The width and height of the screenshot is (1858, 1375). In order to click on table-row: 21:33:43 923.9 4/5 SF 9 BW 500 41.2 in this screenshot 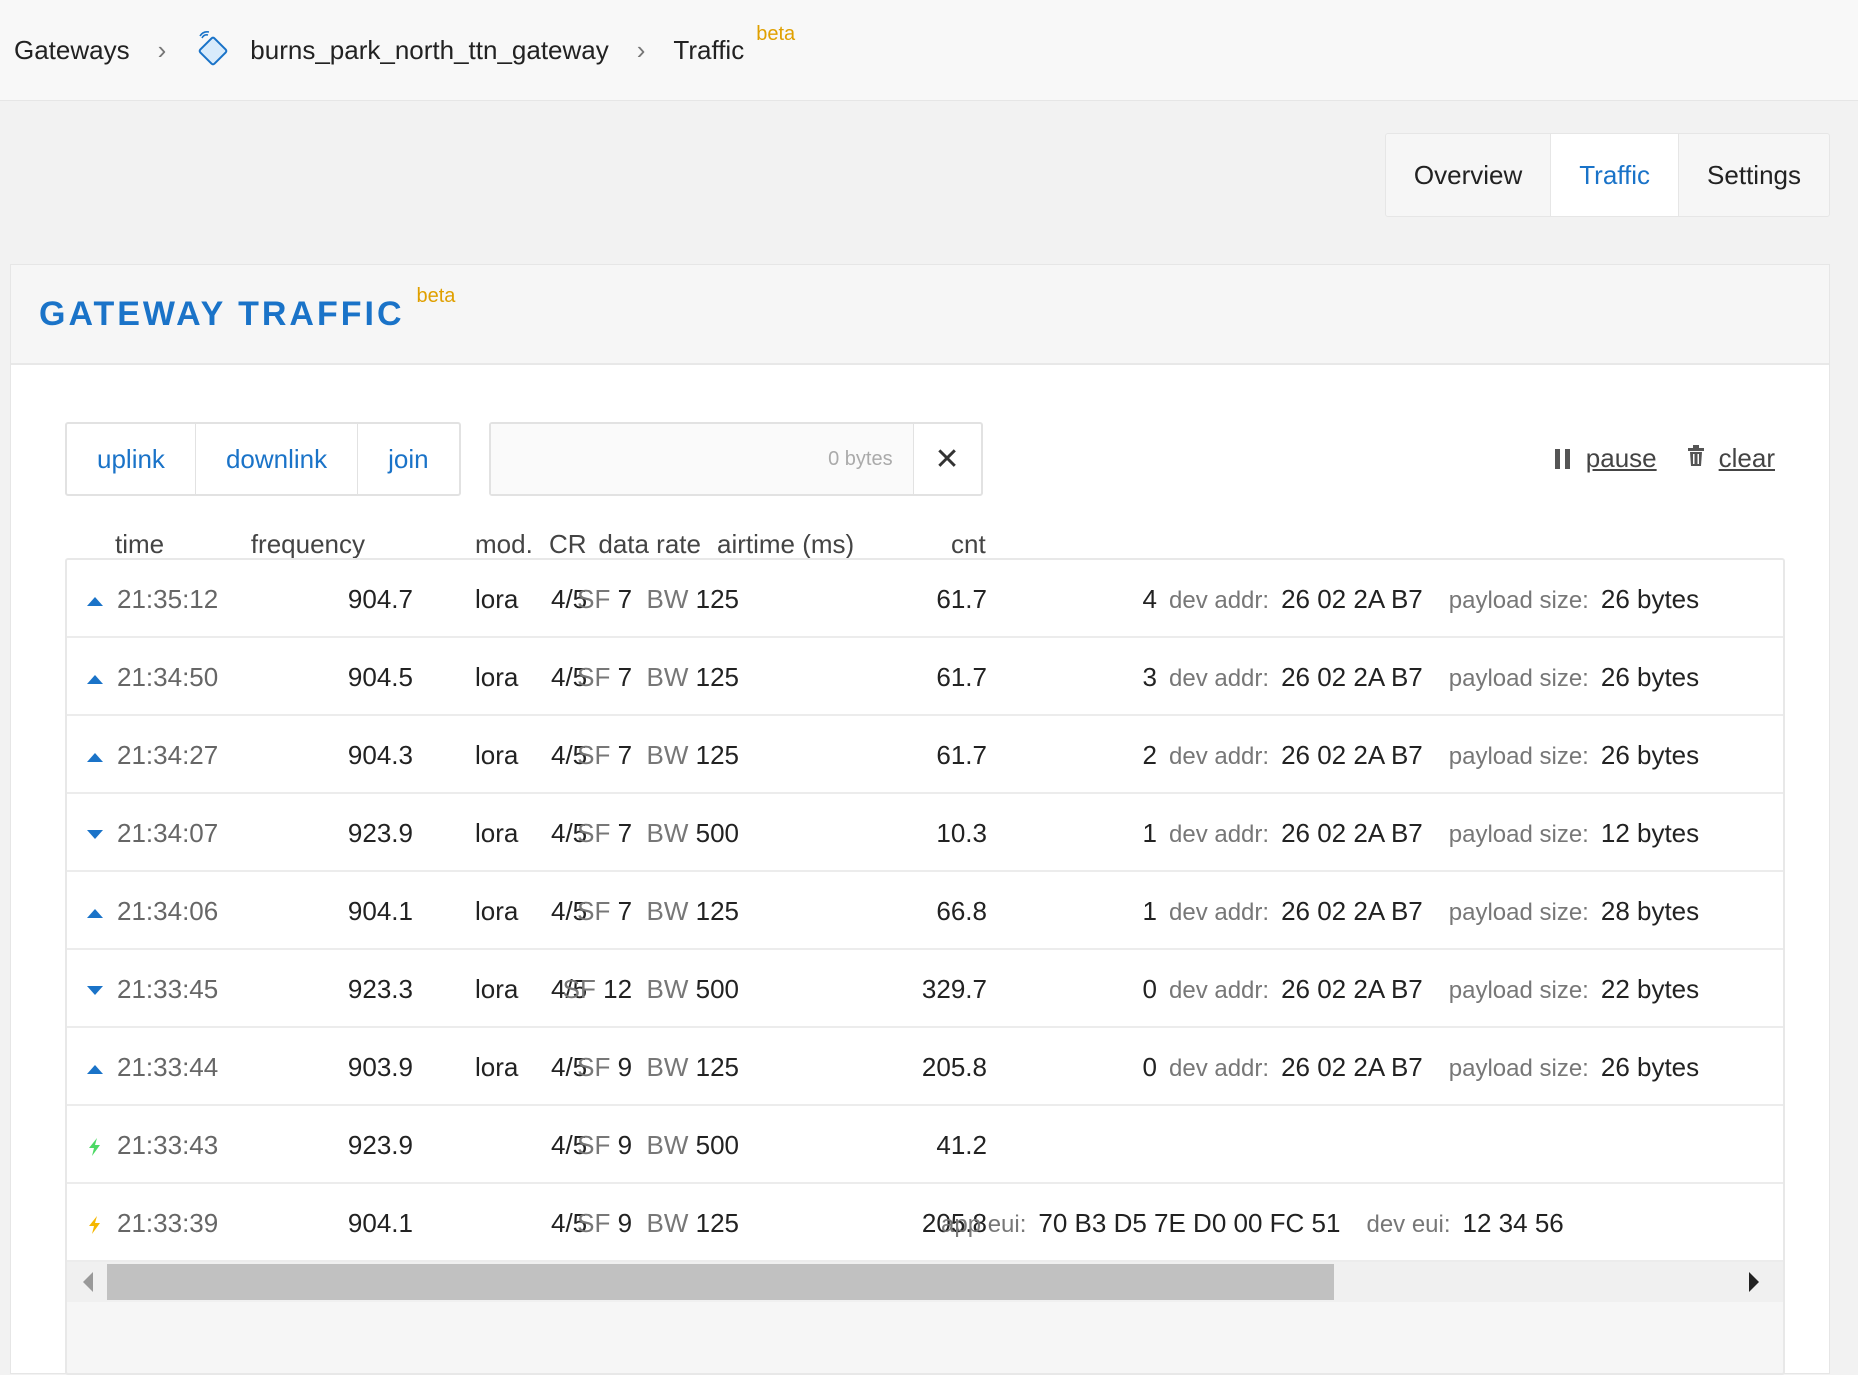, I will do `click(925, 1145)`.